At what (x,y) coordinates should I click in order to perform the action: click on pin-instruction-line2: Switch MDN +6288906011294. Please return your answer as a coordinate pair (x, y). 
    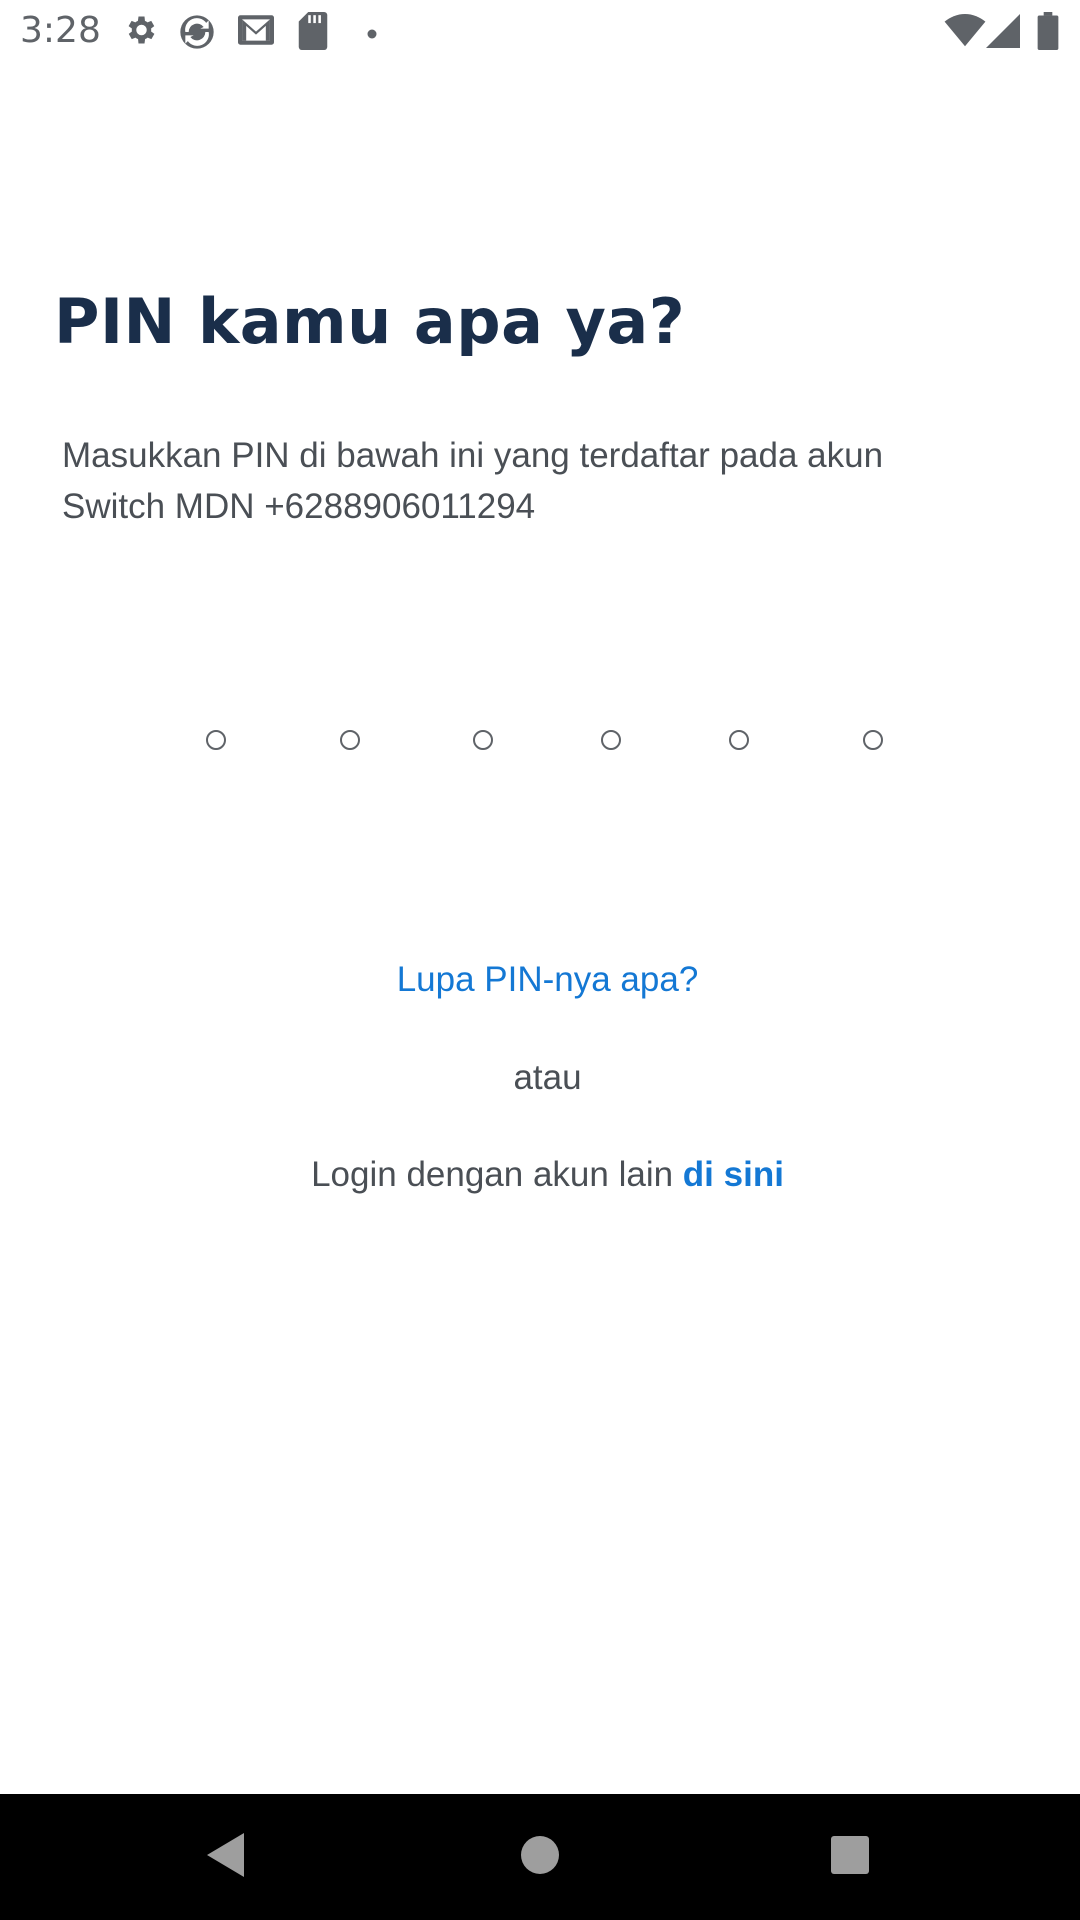
    Looking at the image, I should click on (299, 506).